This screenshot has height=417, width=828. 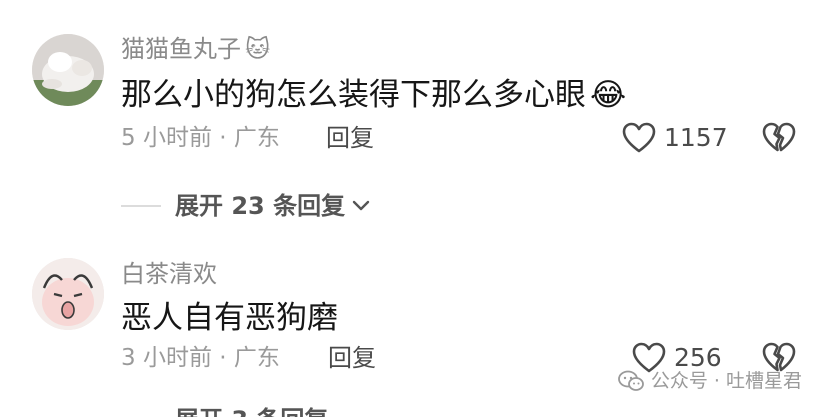 I want to click on comment-body: 恶人自有恶狗磨, so click(x=229, y=318).